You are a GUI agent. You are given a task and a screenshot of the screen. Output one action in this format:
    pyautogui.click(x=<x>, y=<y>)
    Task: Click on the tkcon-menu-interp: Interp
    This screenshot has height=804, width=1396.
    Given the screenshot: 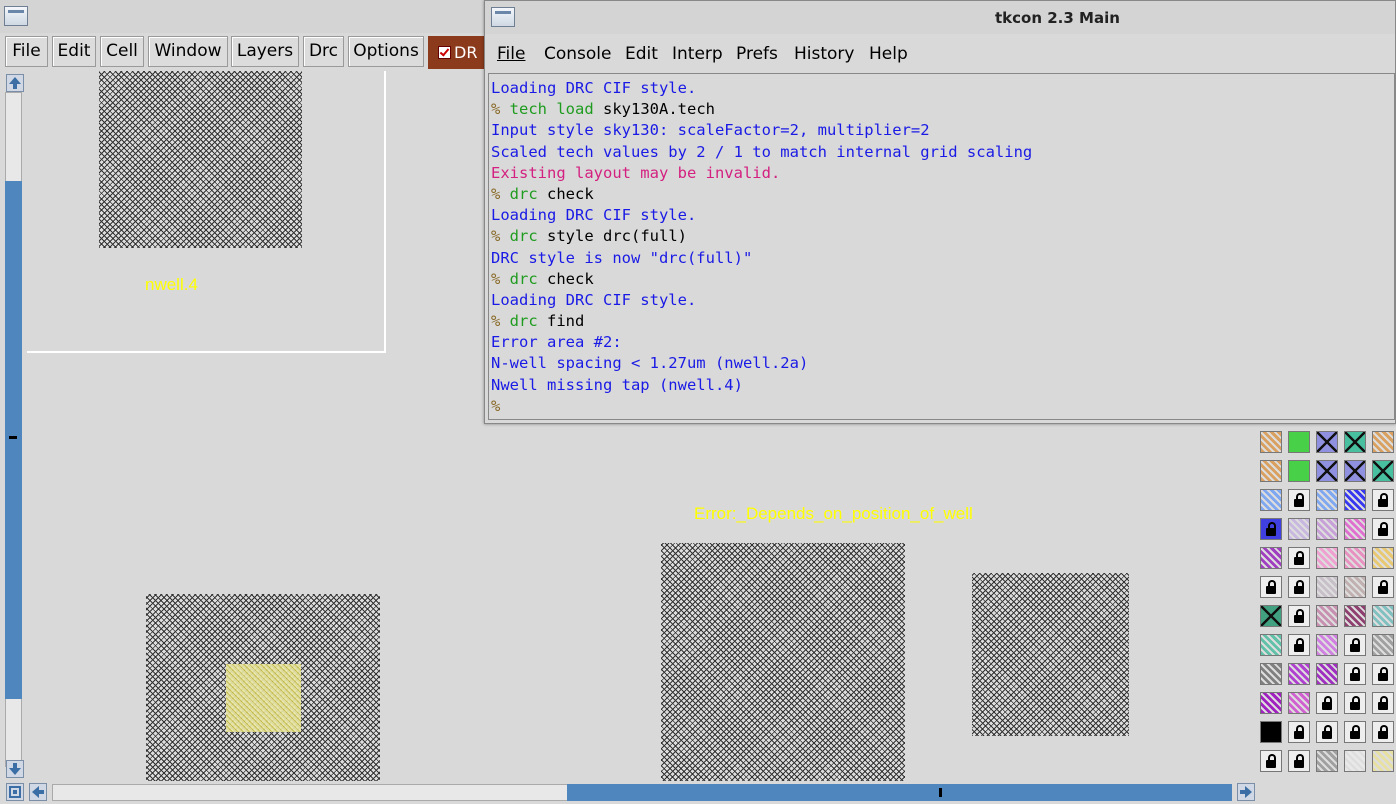 What is the action you would take?
    pyautogui.click(x=697, y=54)
    